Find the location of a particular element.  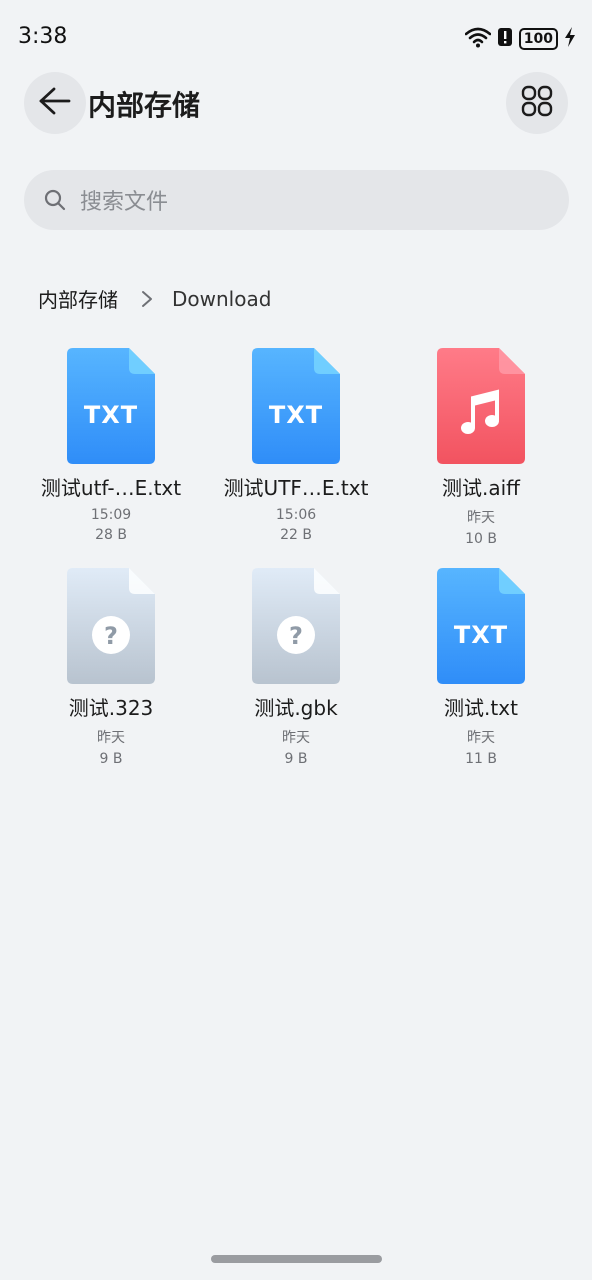

file-size: 22 B is located at coordinates (296, 535).